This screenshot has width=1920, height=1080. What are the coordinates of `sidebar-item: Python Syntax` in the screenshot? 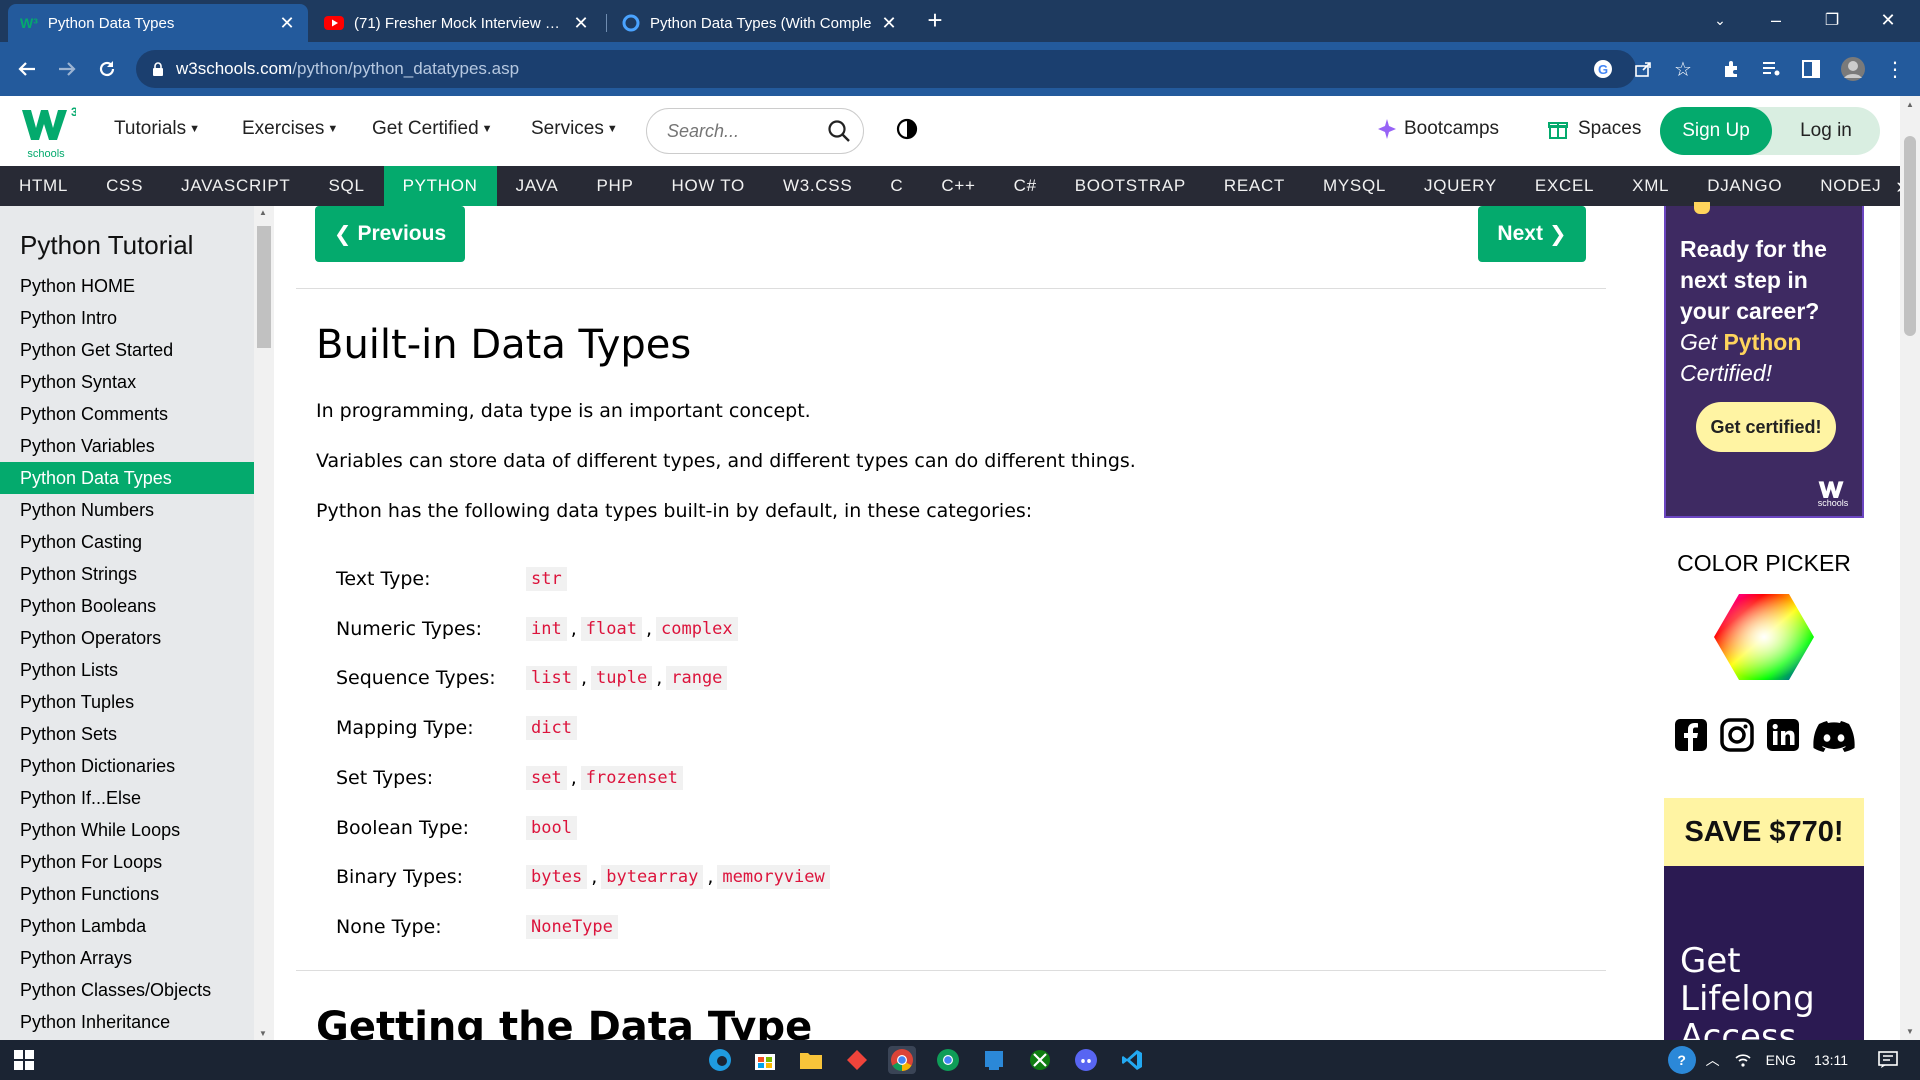 It's located at (127, 382).